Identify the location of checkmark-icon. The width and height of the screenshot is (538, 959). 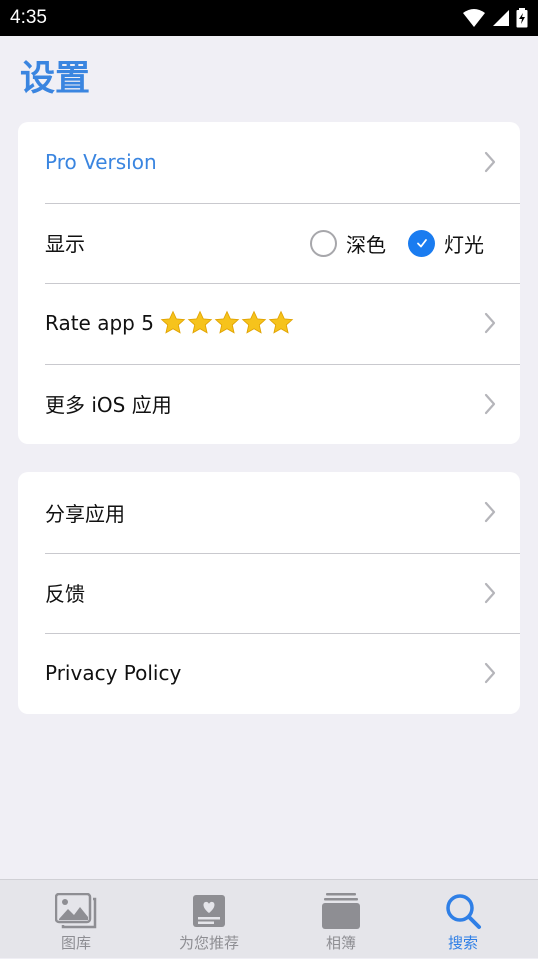
(421, 243).